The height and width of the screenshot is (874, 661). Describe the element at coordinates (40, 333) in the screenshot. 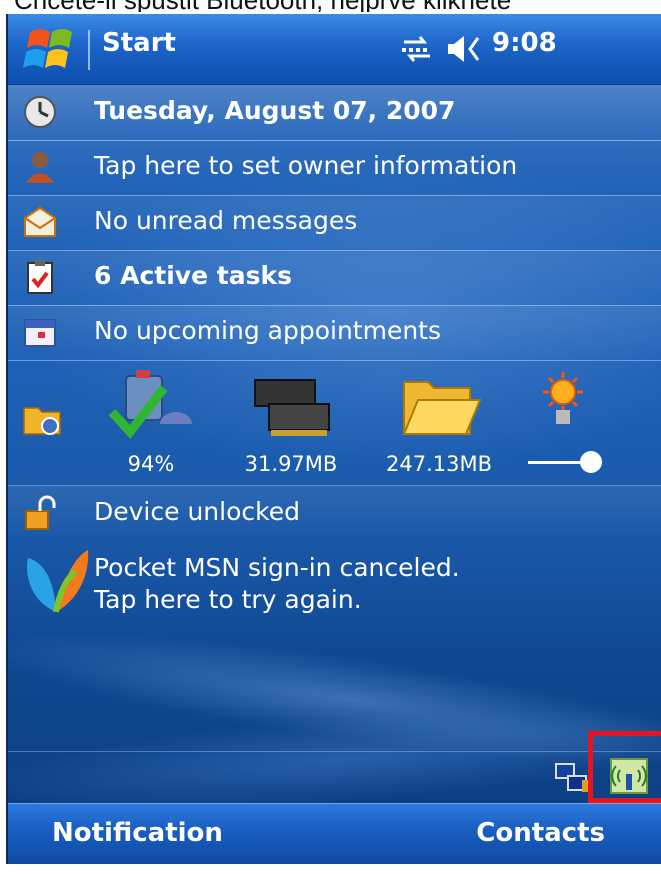

I see `calendar-icon` at that location.